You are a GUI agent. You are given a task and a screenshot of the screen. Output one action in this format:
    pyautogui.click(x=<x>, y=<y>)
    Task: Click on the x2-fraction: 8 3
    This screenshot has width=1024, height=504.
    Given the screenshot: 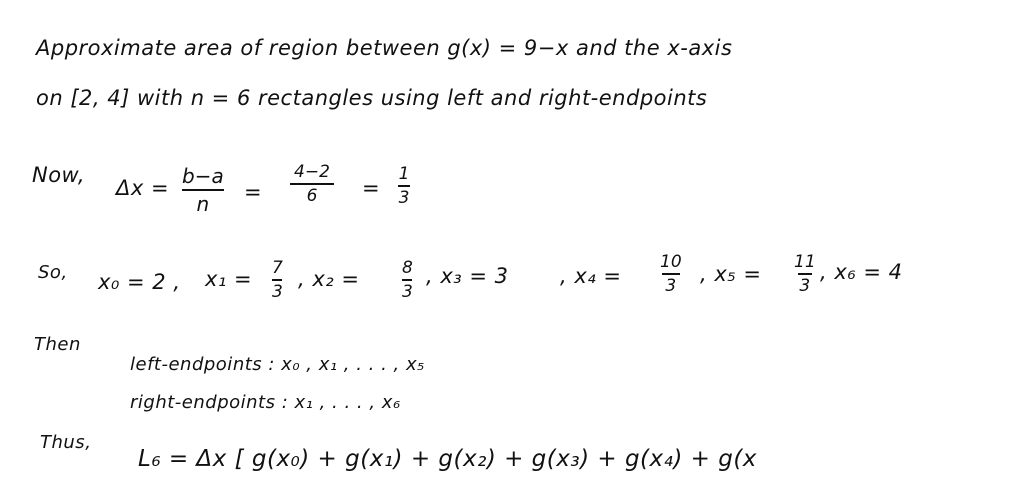 What is the action you would take?
    pyautogui.click(x=407, y=280)
    